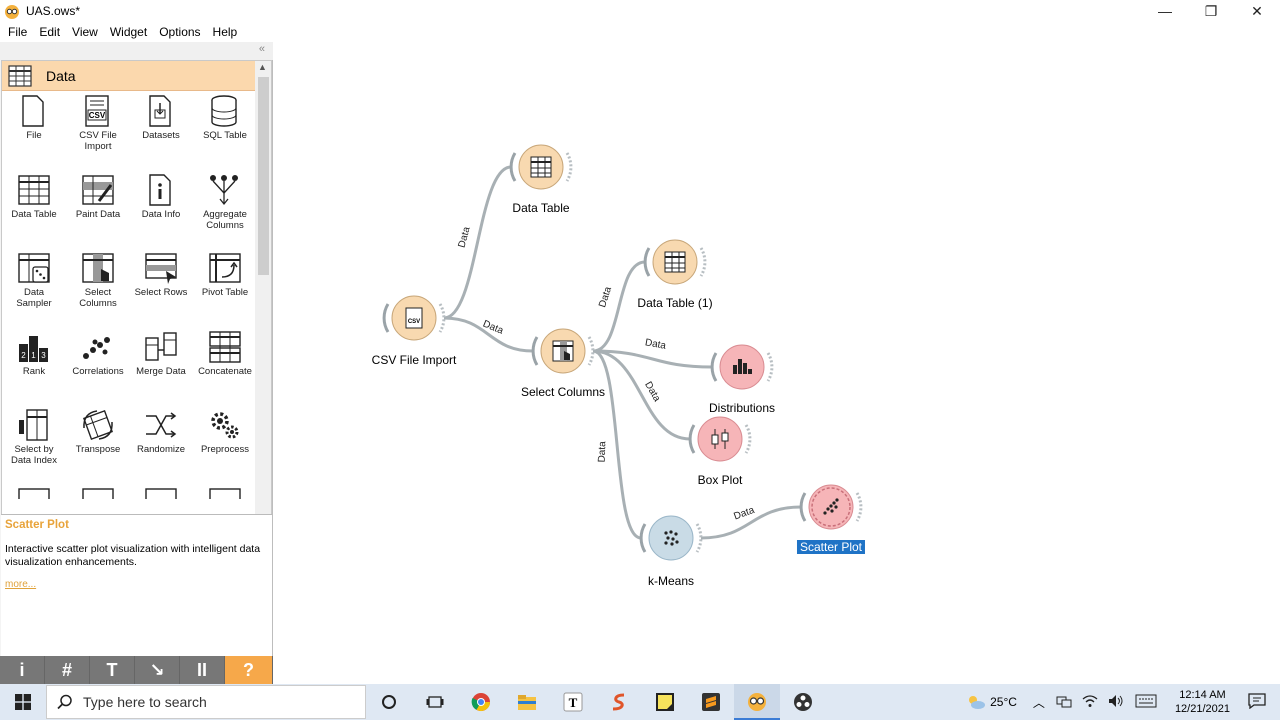 The image size is (1280, 720). I want to click on chevron-up-icon: ︿, so click(1039, 702).